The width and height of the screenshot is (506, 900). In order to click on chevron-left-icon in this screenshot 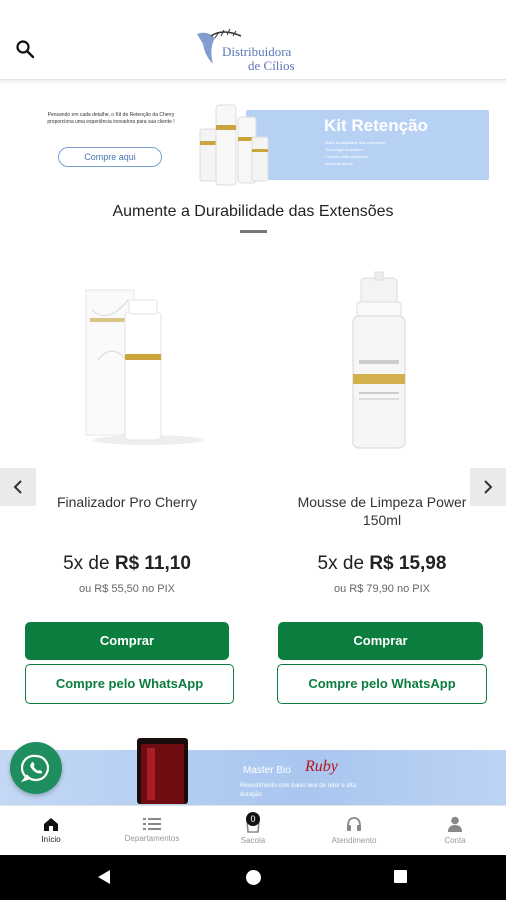, I will do `click(17, 487)`.